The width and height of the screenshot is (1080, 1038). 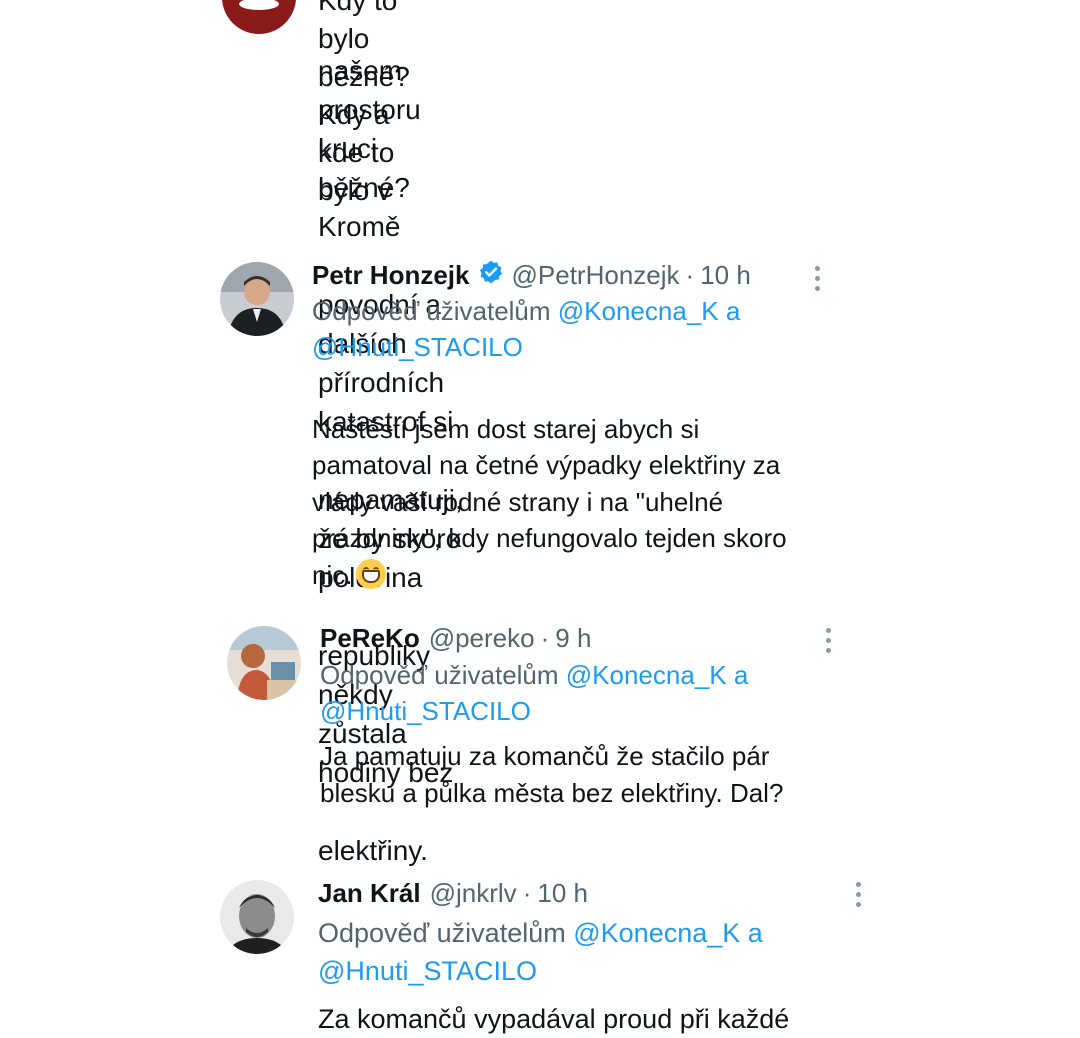 I want to click on tweet-1-header: Petr Honzejk @PetrHonzejk · 10 h, so click(x=531, y=275).